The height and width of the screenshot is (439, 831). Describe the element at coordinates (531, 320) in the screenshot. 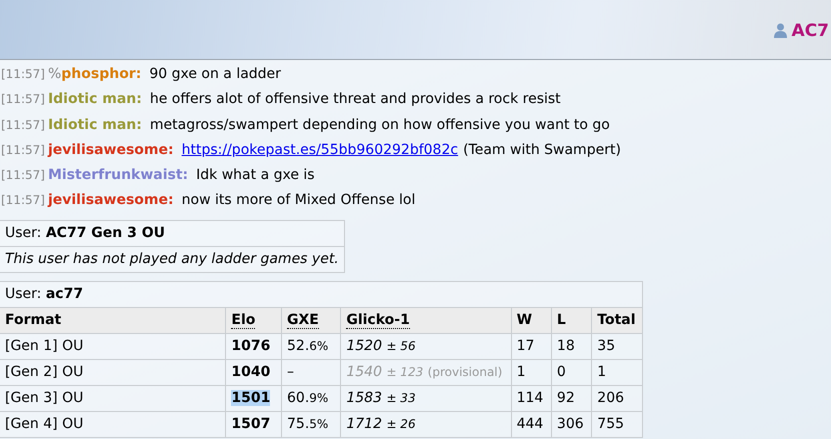

I see `column-header: W` at that location.